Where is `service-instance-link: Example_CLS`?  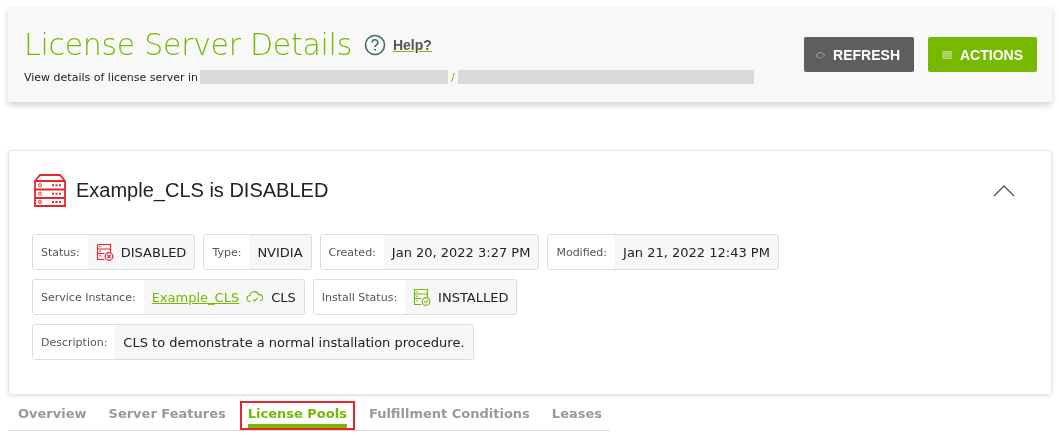 service-instance-link: Example_CLS is located at coordinates (195, 297).